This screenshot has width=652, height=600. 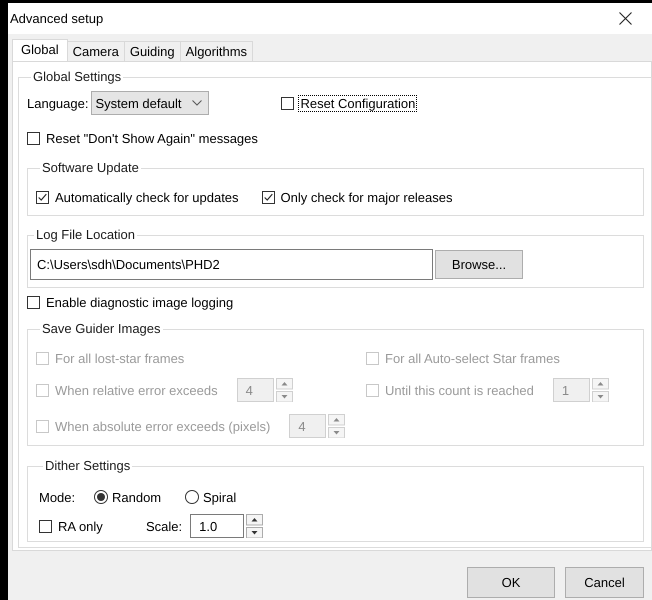 What do you see at coordinates (357, 103) in the screenshot?
I see `checkbox-label: Reset Configuration` at bounding box center [357, 103].